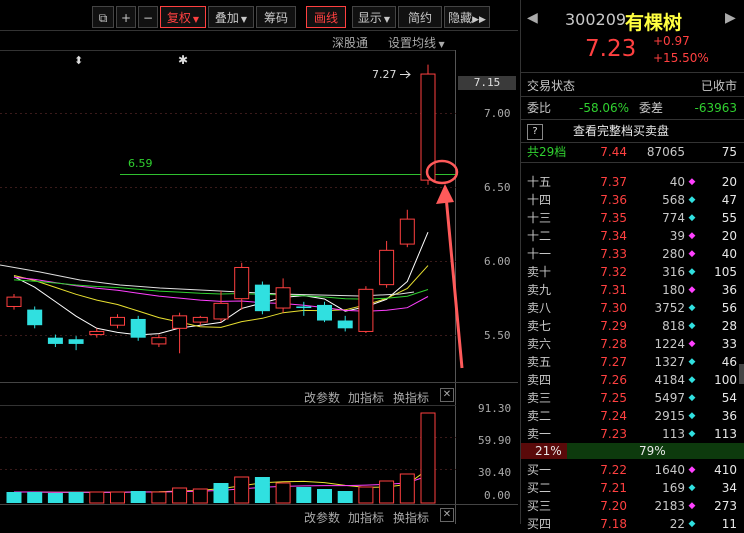 Image resolution: width=744 pixels, height=533 pixels. What do you see at coordinates (497, 113) in the screenshot?
I see `price-axis-tick: 7.00` at bounding box center [497, 113].